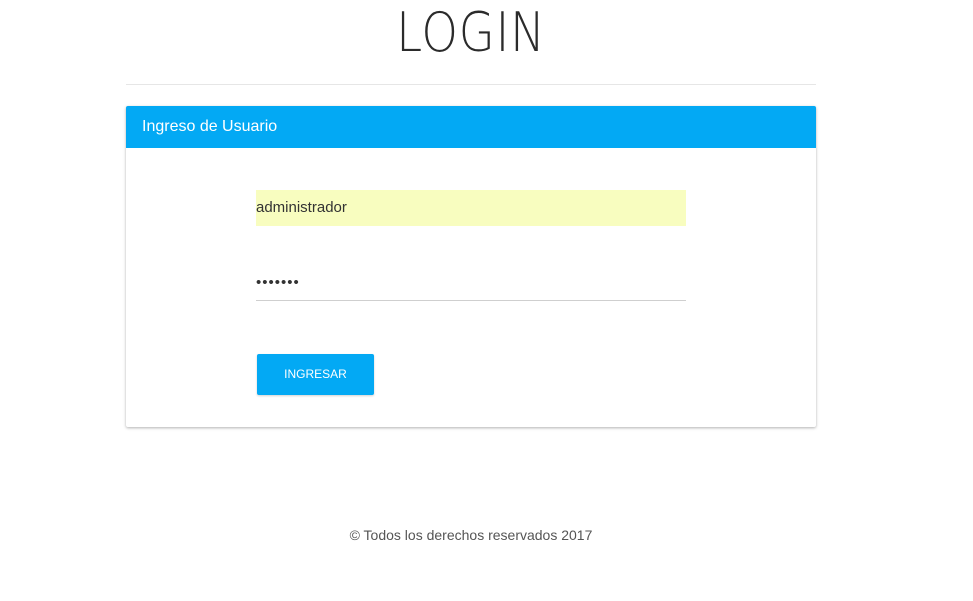 The height and width of the screenshot is (601, 973). Describe the element at coordinates (471, 283) in the screenshot. I see `password-field: •••••••` at that location.